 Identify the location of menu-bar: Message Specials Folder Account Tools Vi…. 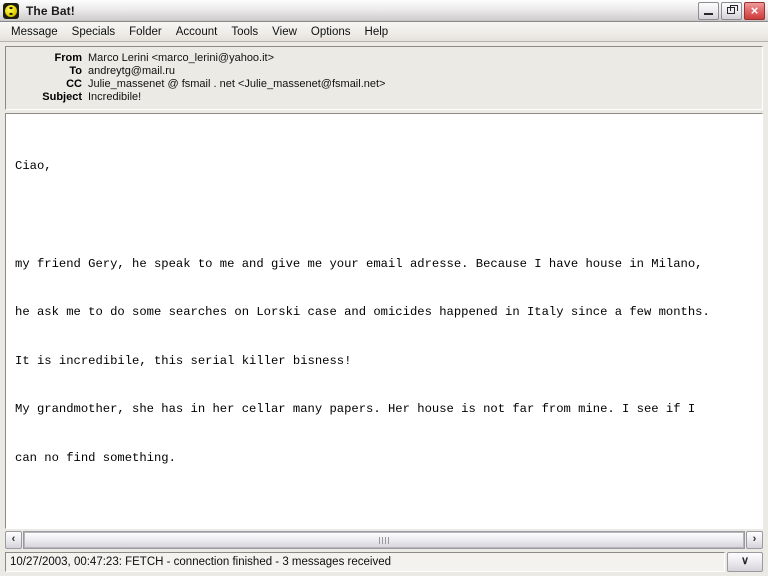
(384, 32).